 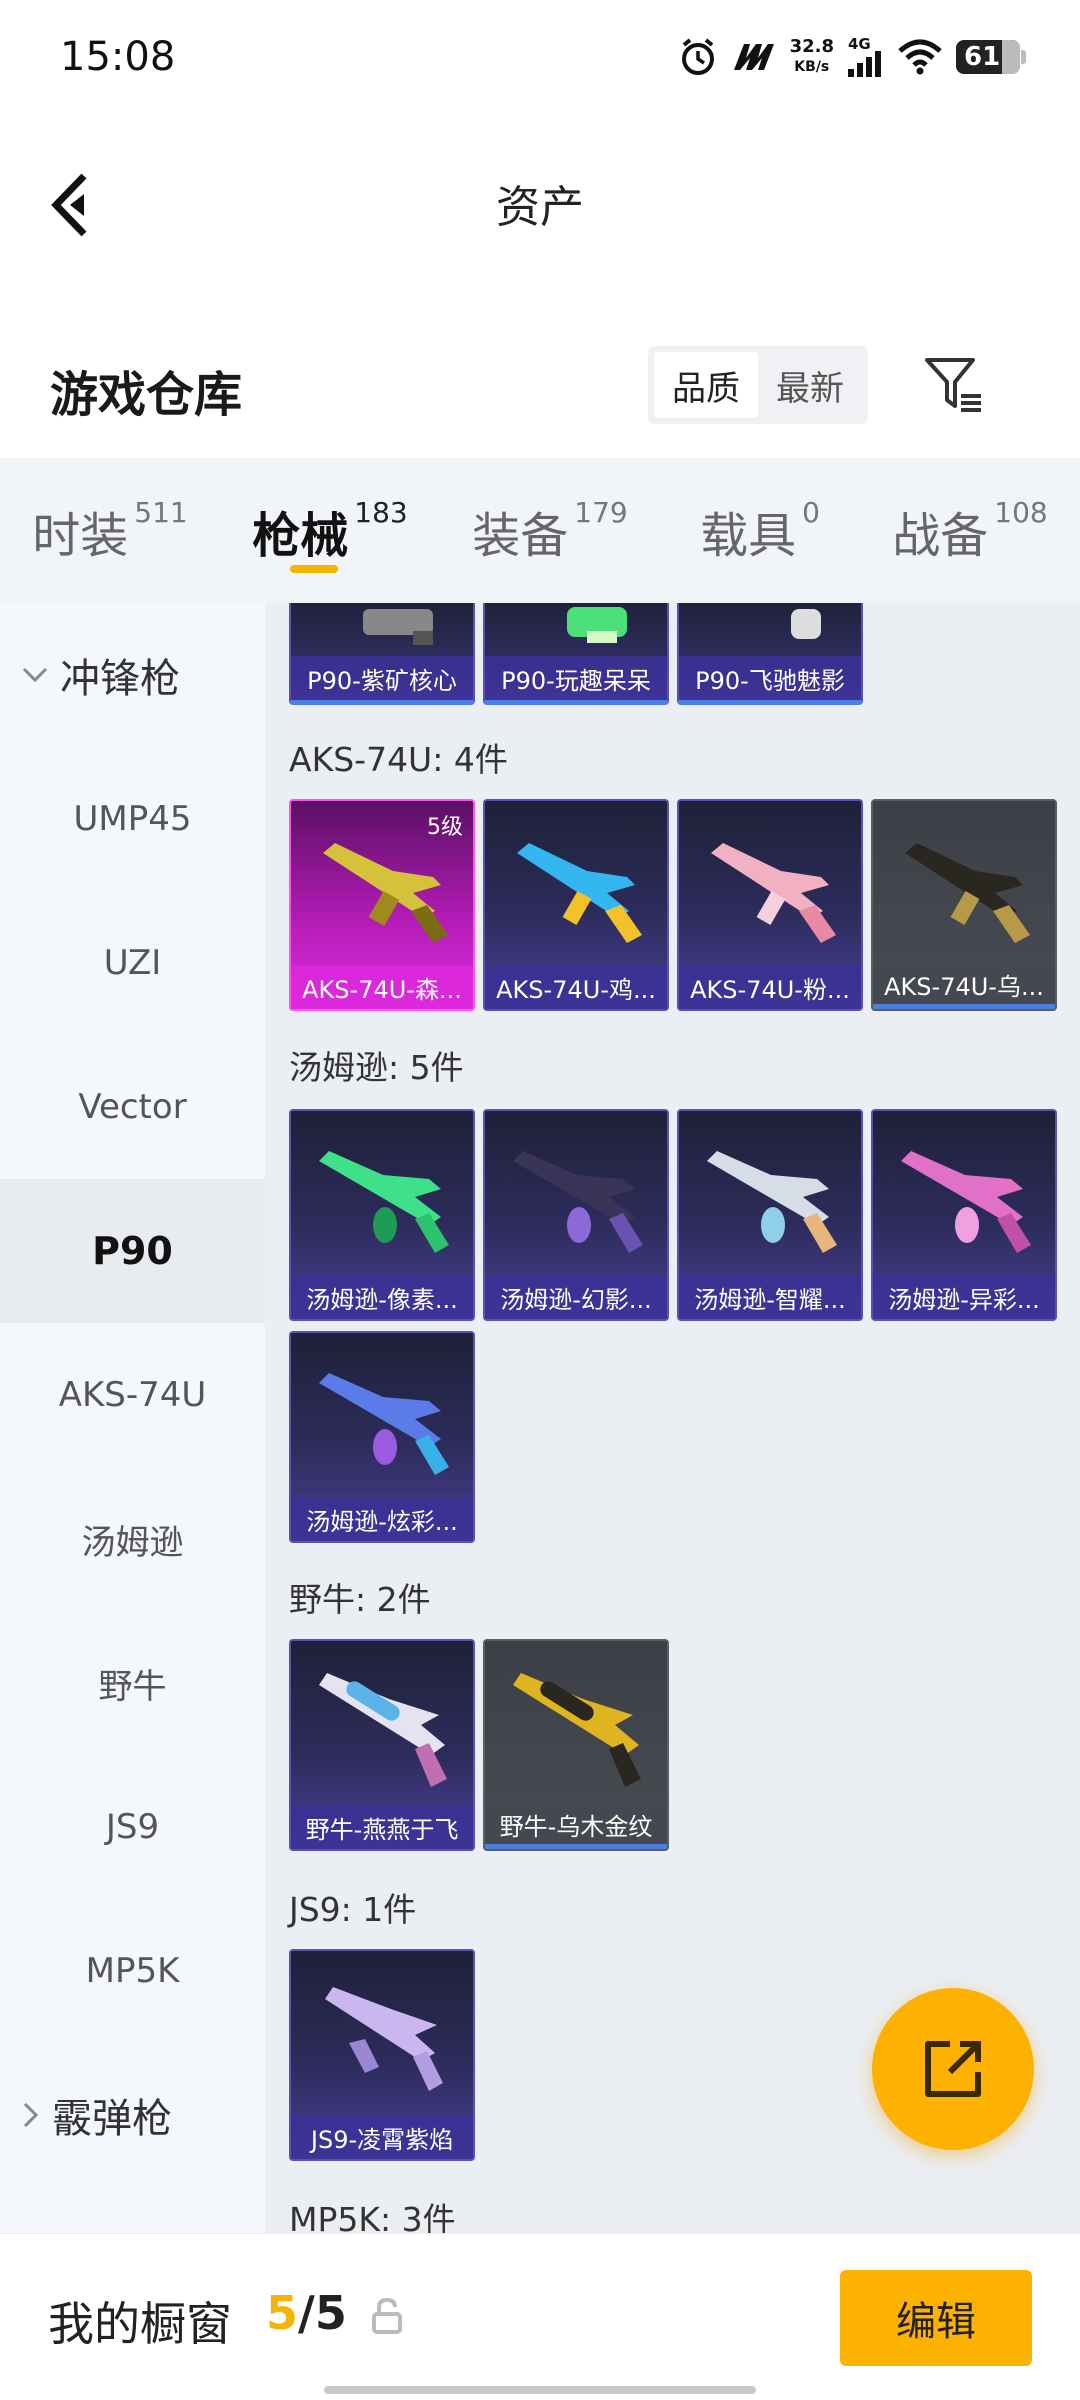 What do you see at coordinates (132, 1395) in the screenshot?
I see `sidenav-item-aks74u: AKS-74U` at bounding box center [132, 1395].